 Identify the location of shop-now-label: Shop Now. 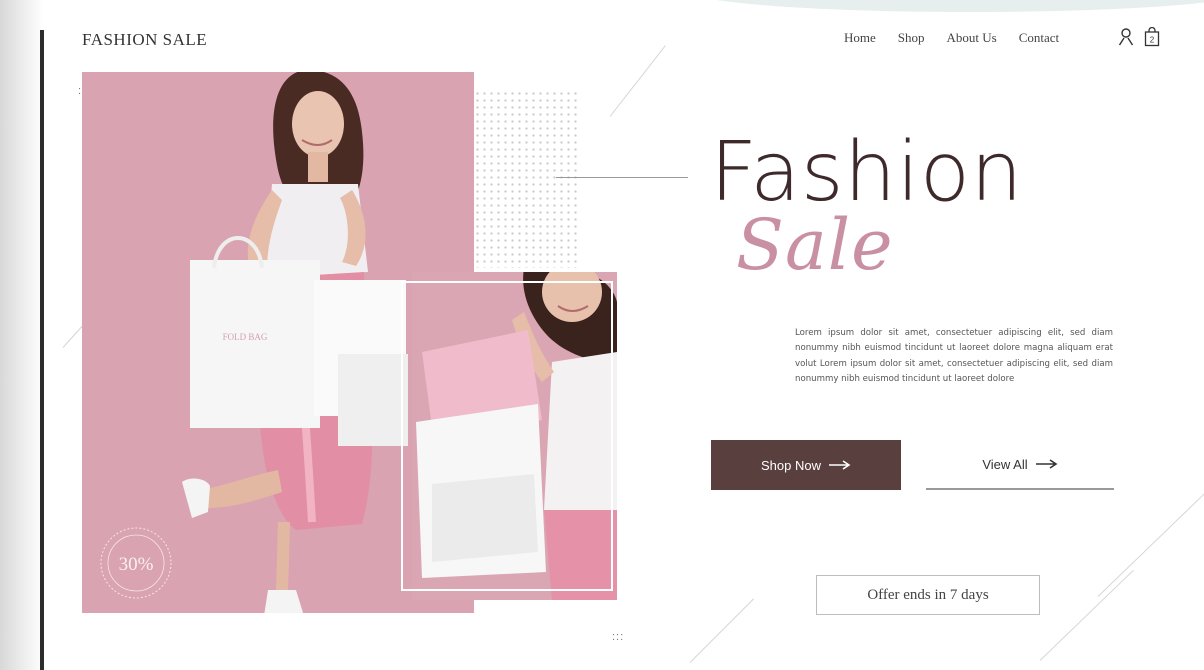
(791, 465).